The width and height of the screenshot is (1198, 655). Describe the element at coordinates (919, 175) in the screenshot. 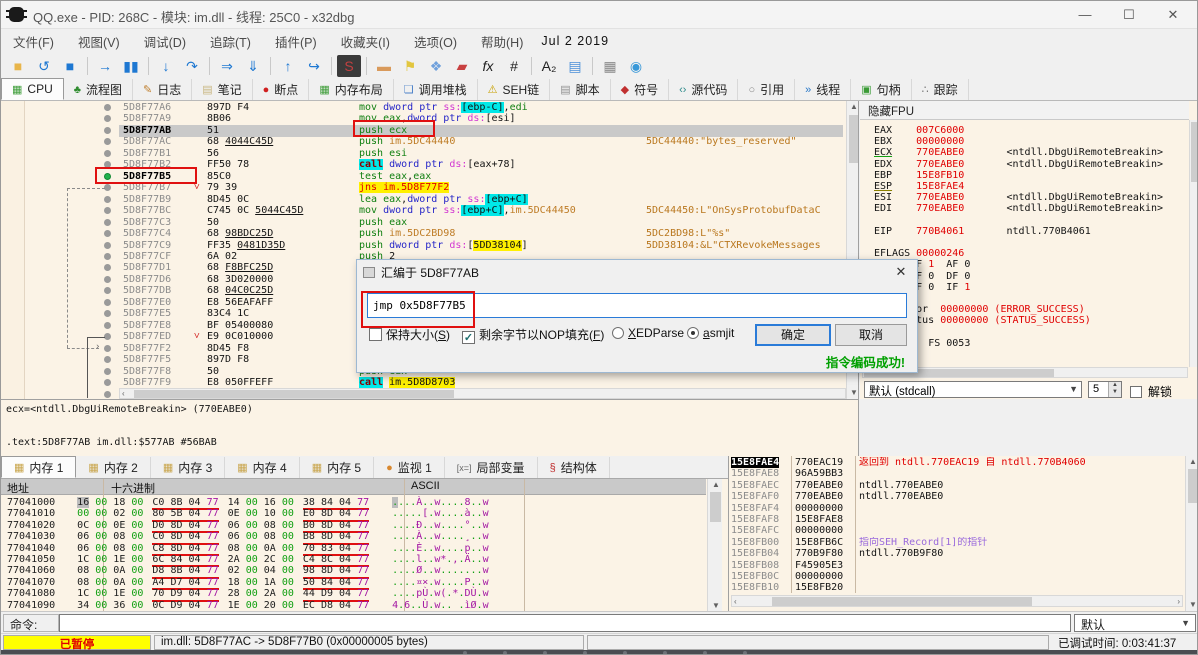

I see `register-line: EBP 15E8FB10` at that location.